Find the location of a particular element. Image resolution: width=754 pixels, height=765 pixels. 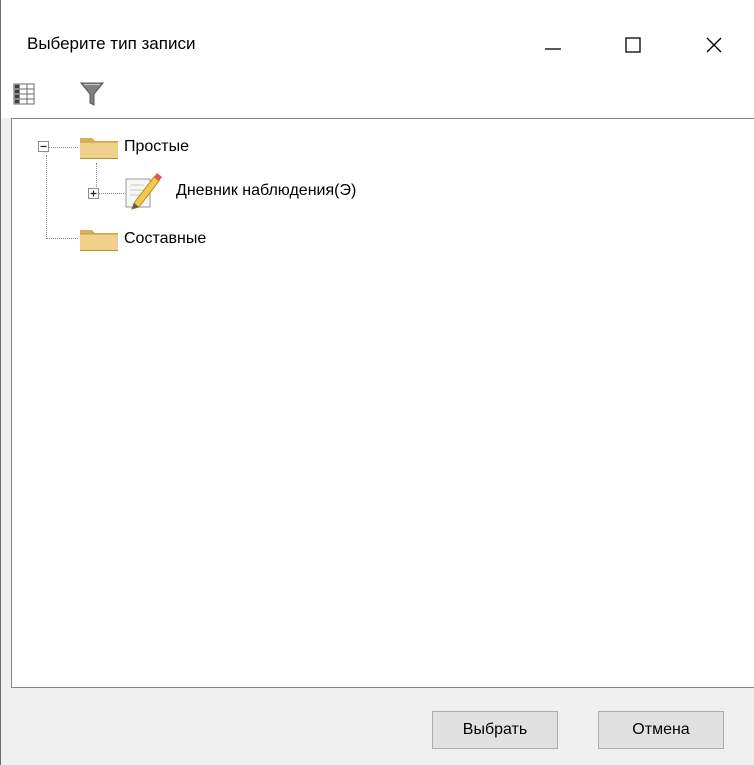

window-title: Выберите тип записи is located at coordinates (111, 43).